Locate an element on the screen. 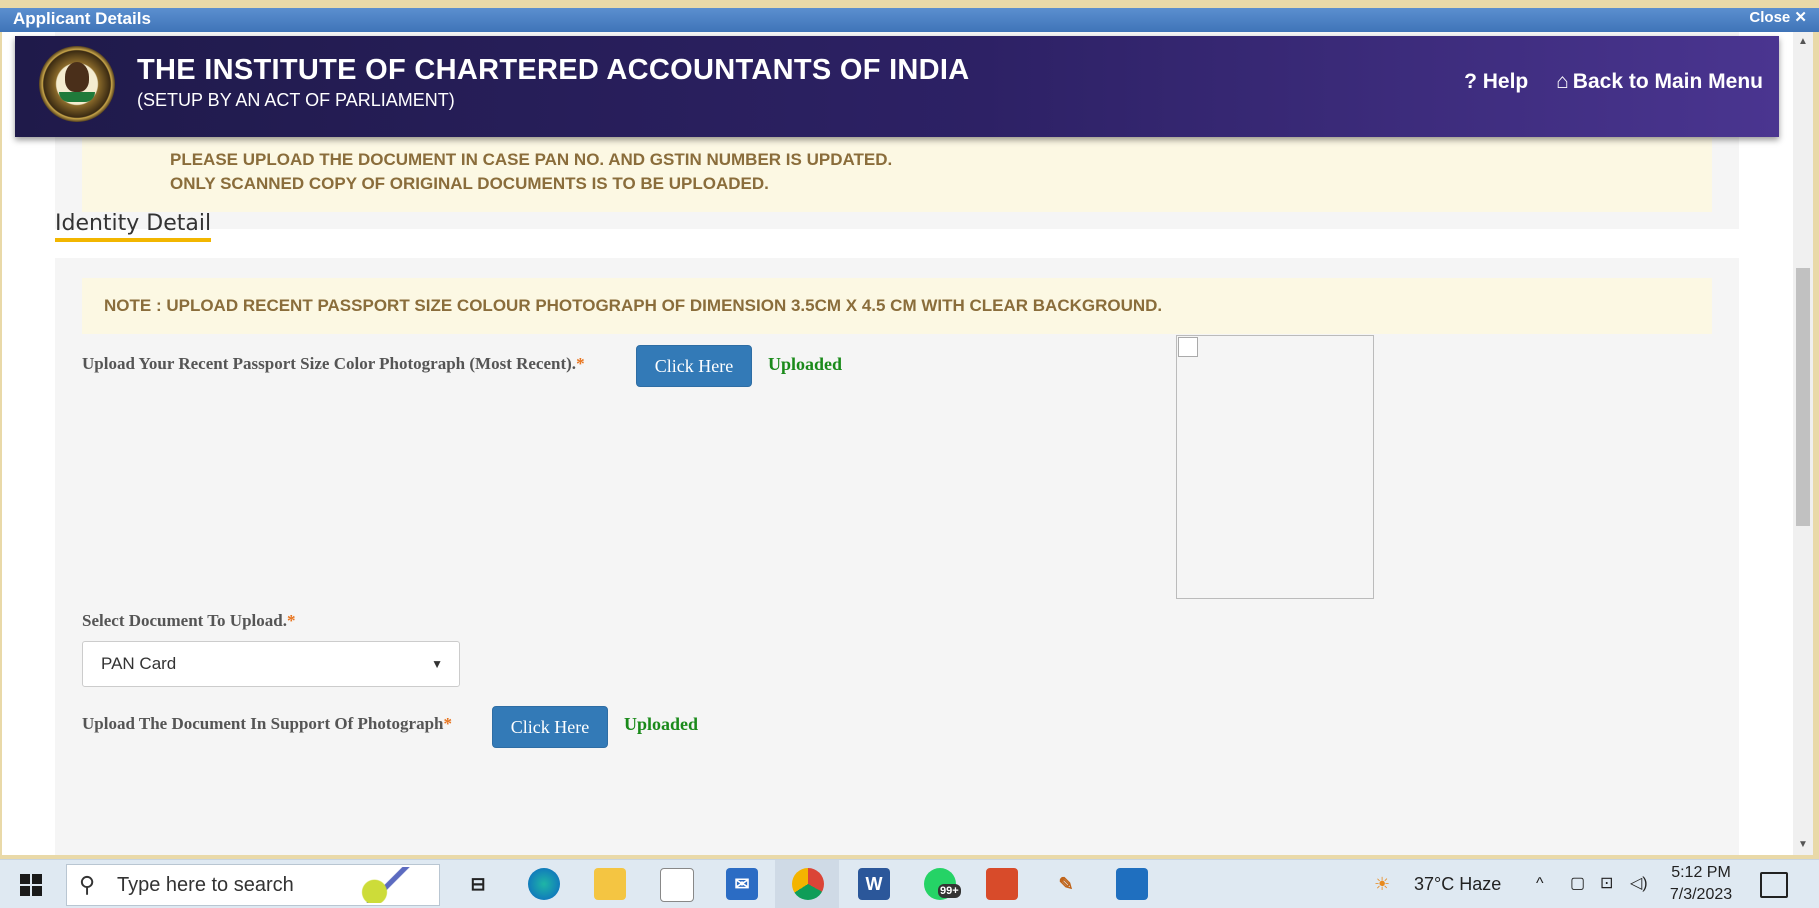 This screenshot has width=1819, height=908. whatsapp-icon: 99+ is located at coordinates (942, 884).